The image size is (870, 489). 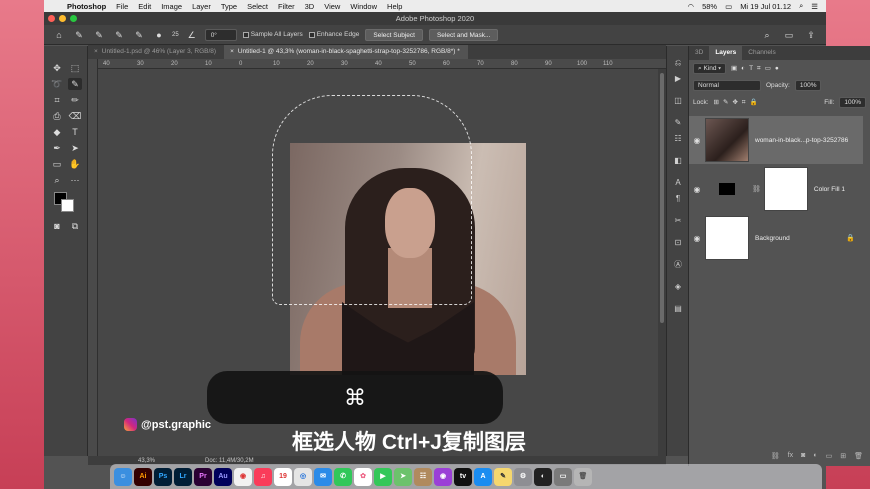 What do you see at coordinates (163, 476) in the screenshot?
I see `photoshop-icon: Ps` at bounding box center [163, 476].